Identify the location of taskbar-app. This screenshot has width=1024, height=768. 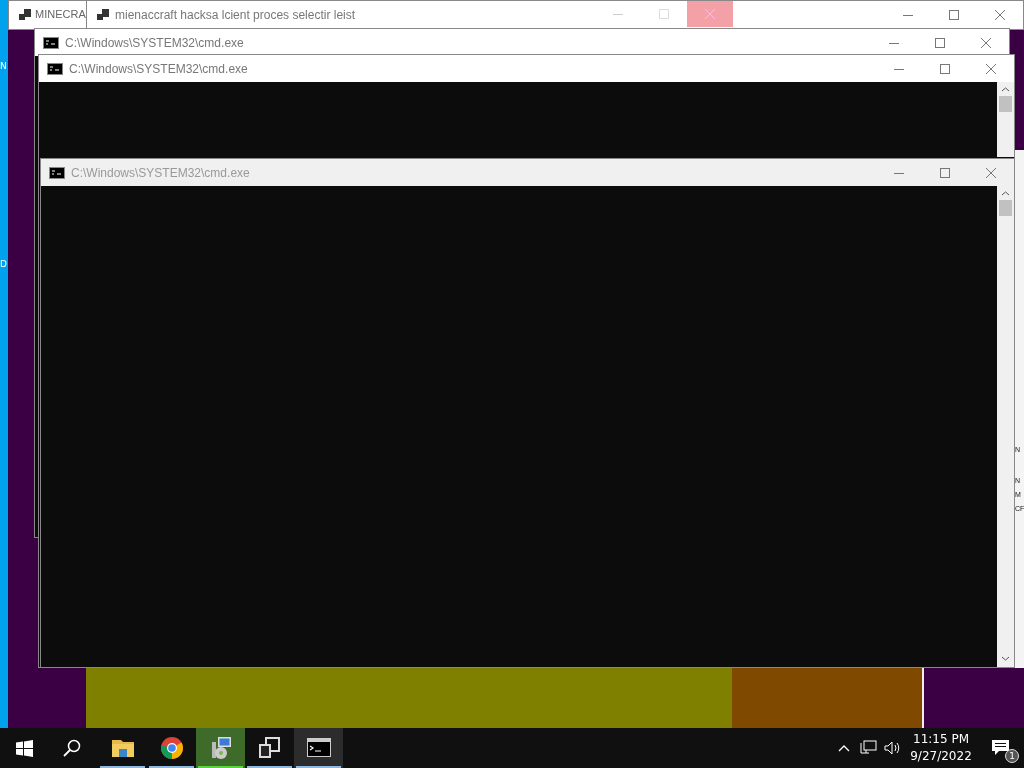
(318, 748).